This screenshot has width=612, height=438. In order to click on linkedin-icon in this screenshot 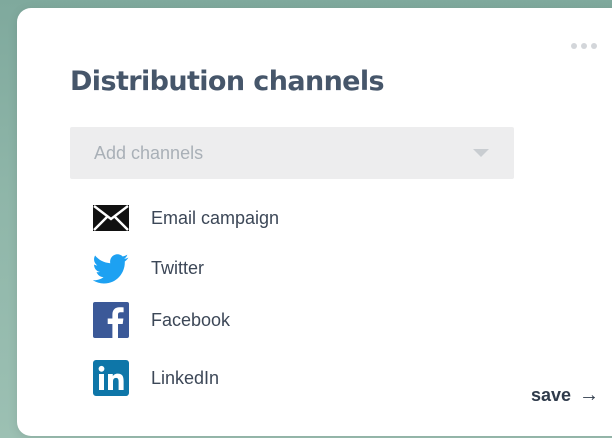, I will do `click(111, 378)`.